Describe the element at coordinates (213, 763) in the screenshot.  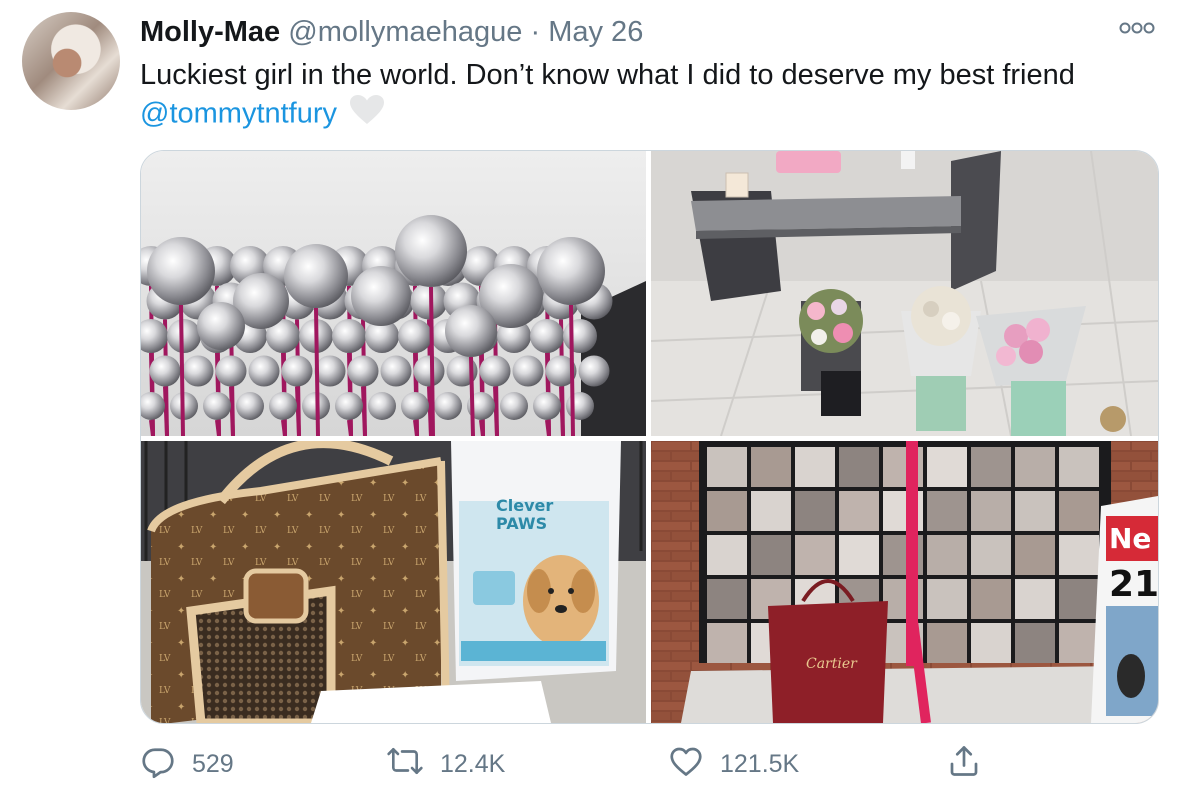
I see `reply-count: 529` at that location.